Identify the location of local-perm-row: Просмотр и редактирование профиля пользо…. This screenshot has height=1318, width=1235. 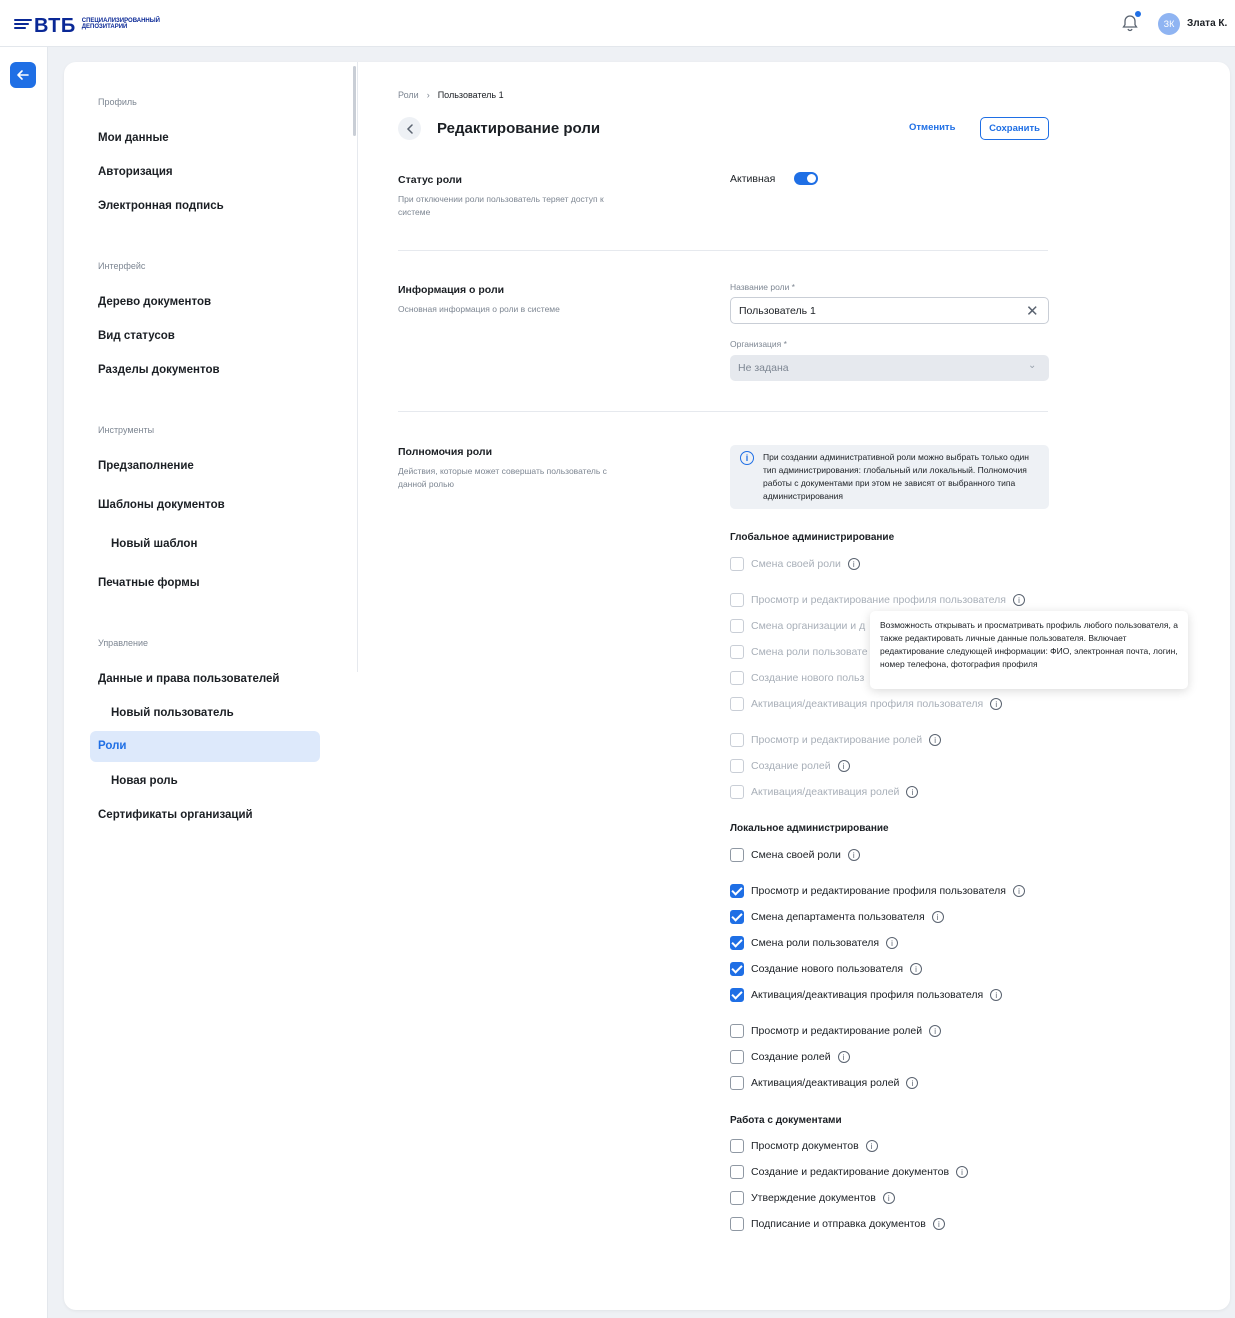
(877, 891).